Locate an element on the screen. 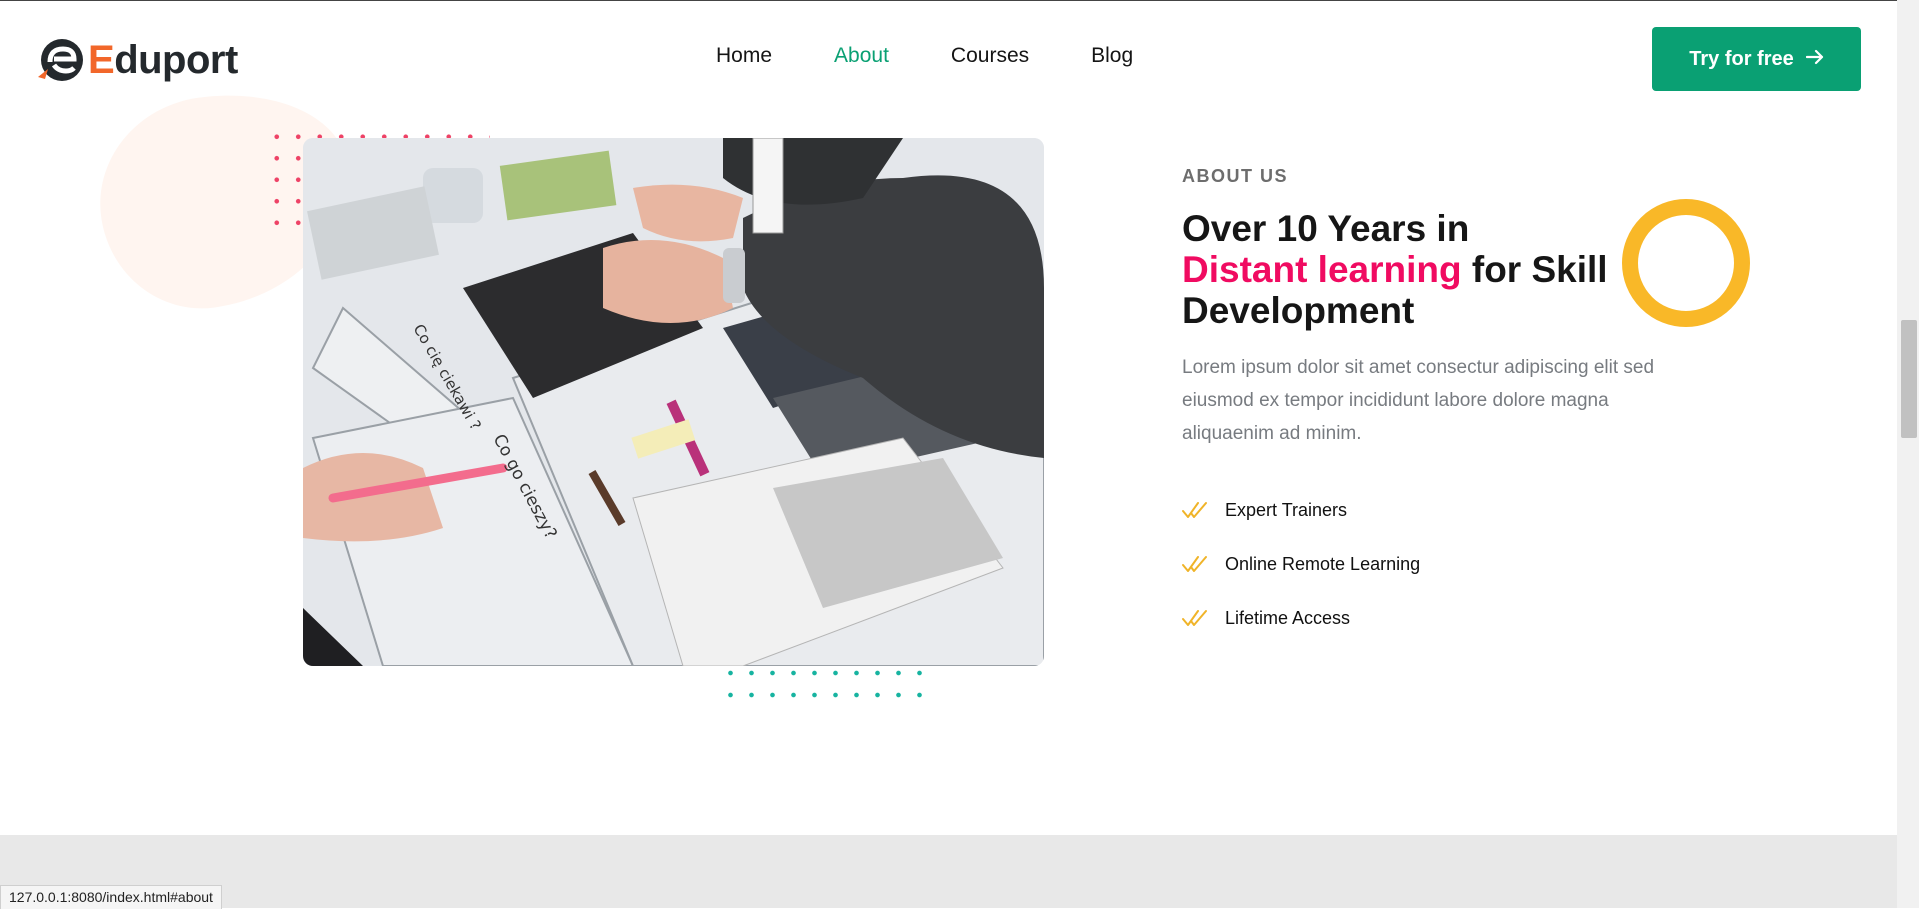 The width and height of the screenshot is (1919, 909). about-title-highlight: Distant learning is located at coordinates (1322, 269).